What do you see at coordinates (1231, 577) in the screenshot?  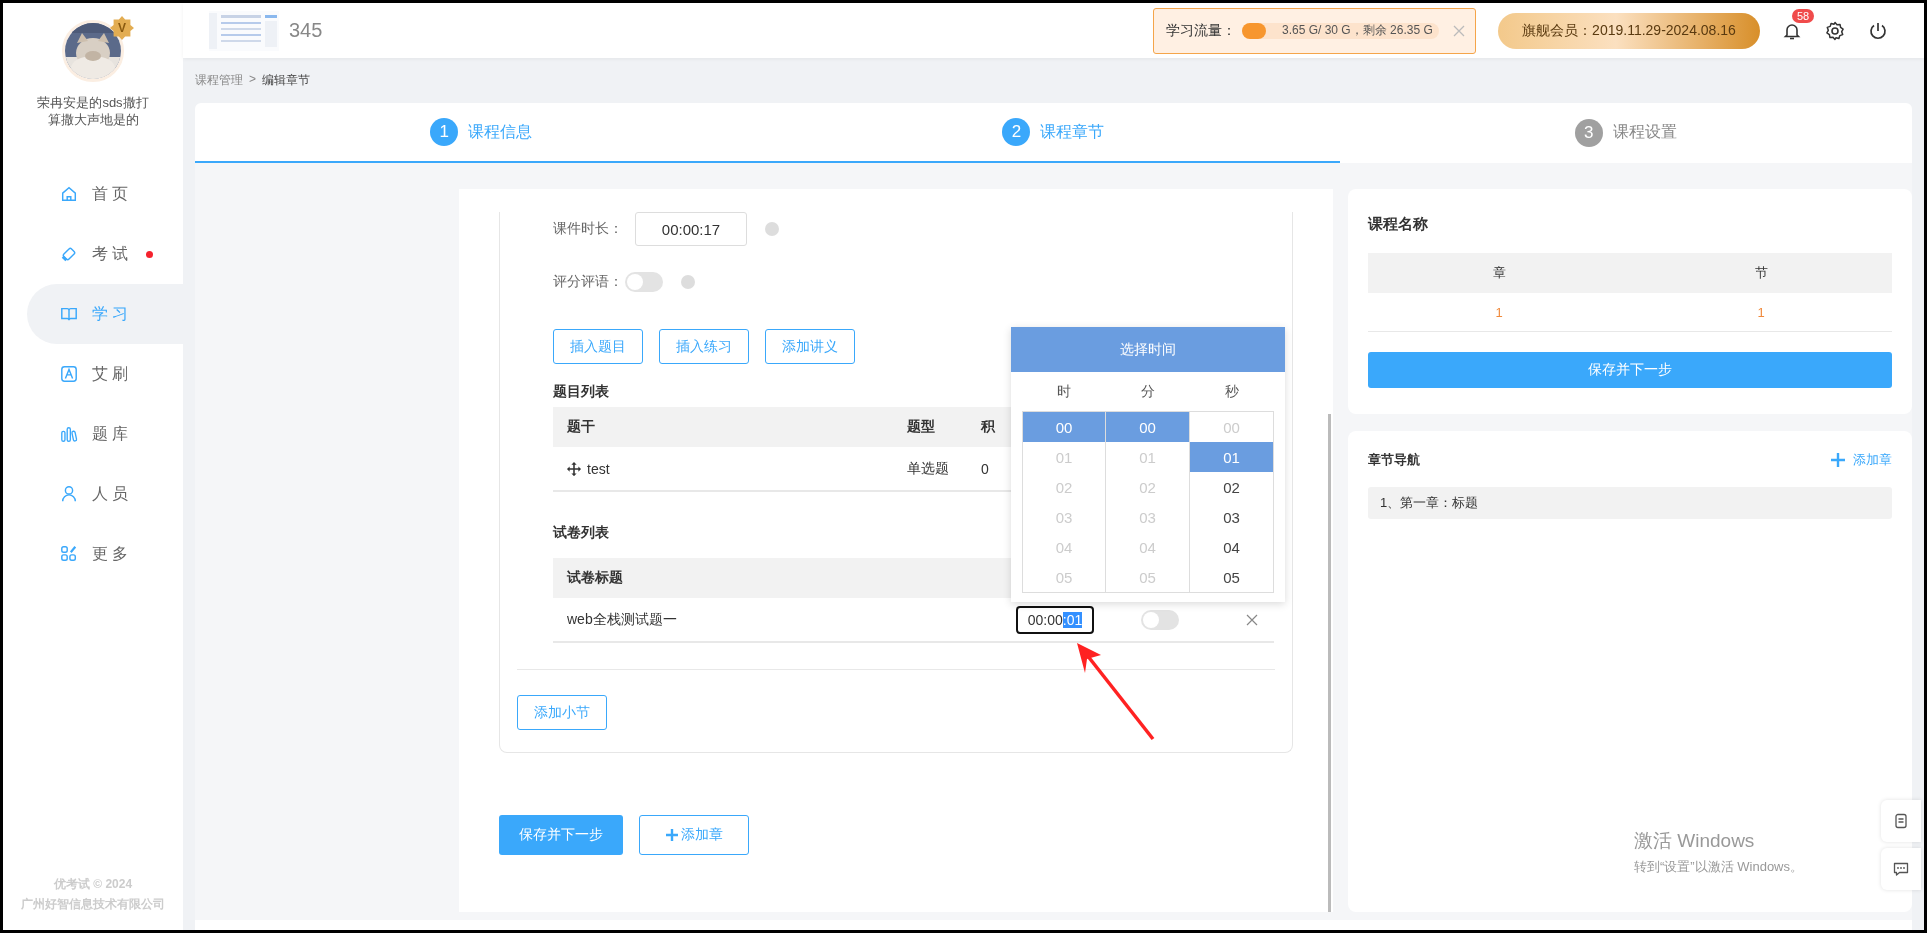 I see `time-option: 05` at bounding box center [1231, 577].